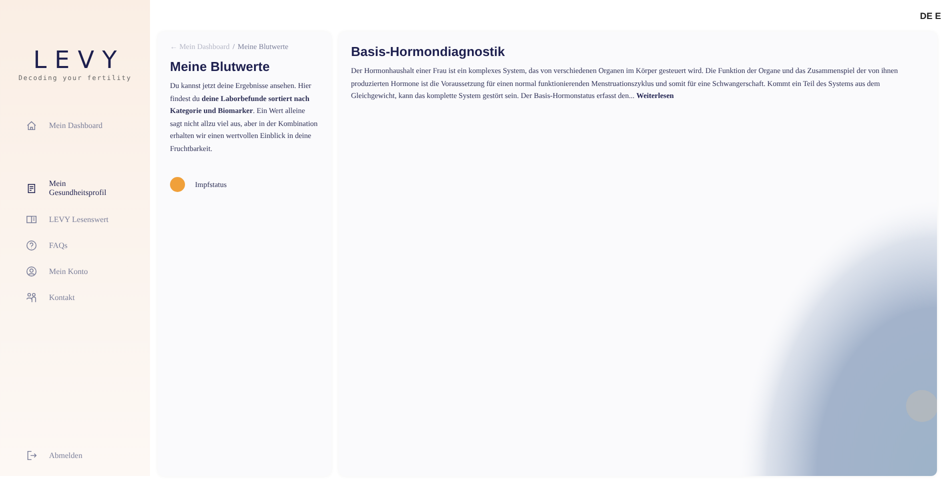 The image size is (941, 482). Describe the element at coordinates (73, 125) in the screenshot. I see `sidebar-item: Mein Dashboard` at that location.